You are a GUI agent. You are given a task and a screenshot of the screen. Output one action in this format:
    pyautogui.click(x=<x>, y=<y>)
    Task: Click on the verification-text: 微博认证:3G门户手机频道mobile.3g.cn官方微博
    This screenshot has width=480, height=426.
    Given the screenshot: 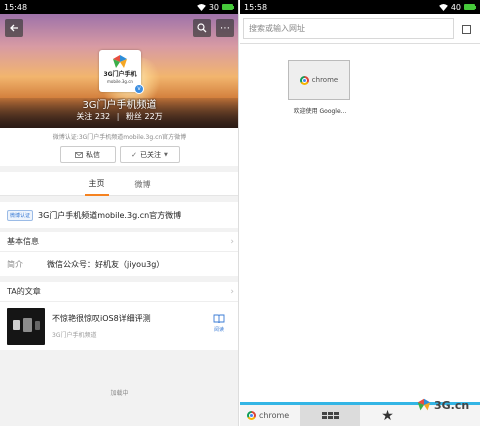 What is the action you would take?
    pyautogui.click(x=119, y=137)
    